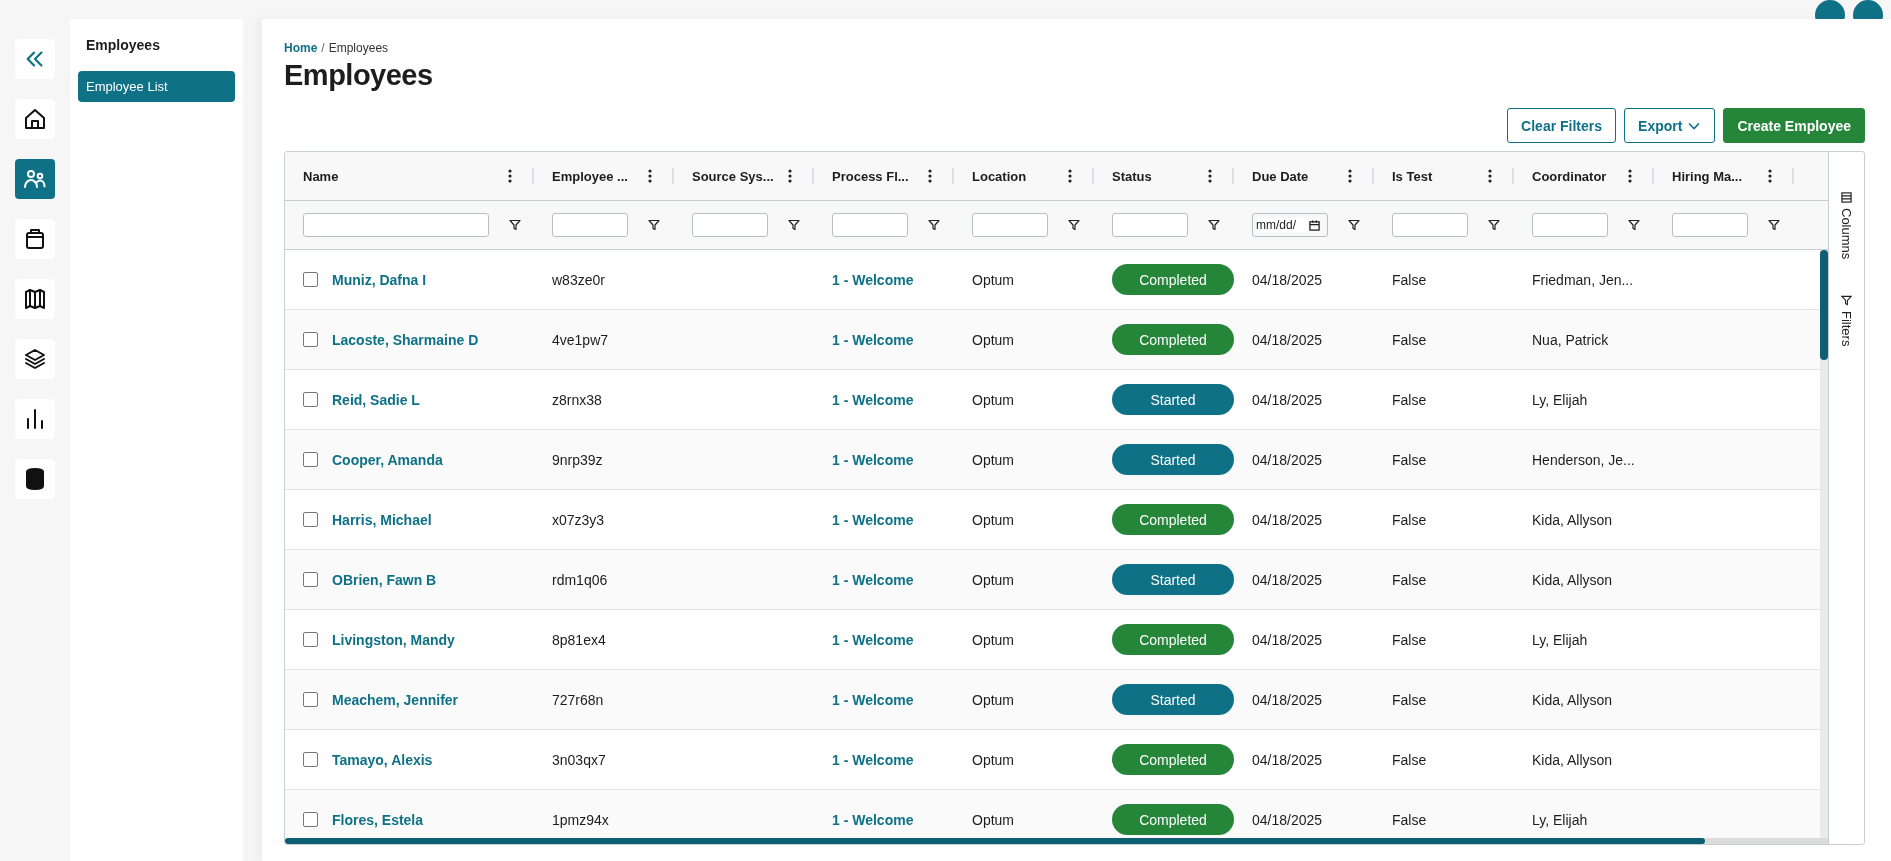 Image resolution: width=1891 pixels, height=861 pixels. I want to click on location-cell: Optum, so click(993, 699).